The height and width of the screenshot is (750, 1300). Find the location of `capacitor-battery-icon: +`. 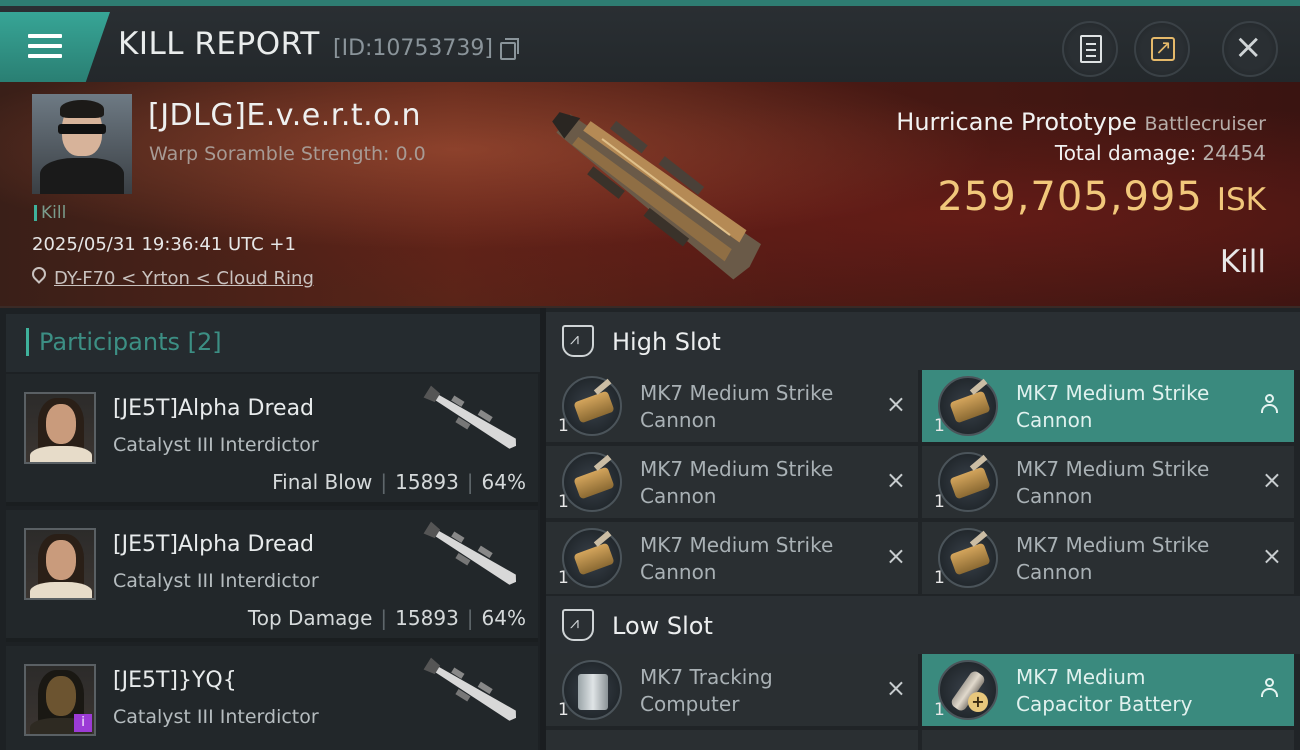

capacitor-battery-icon: + is located at coordinates (968, 690).